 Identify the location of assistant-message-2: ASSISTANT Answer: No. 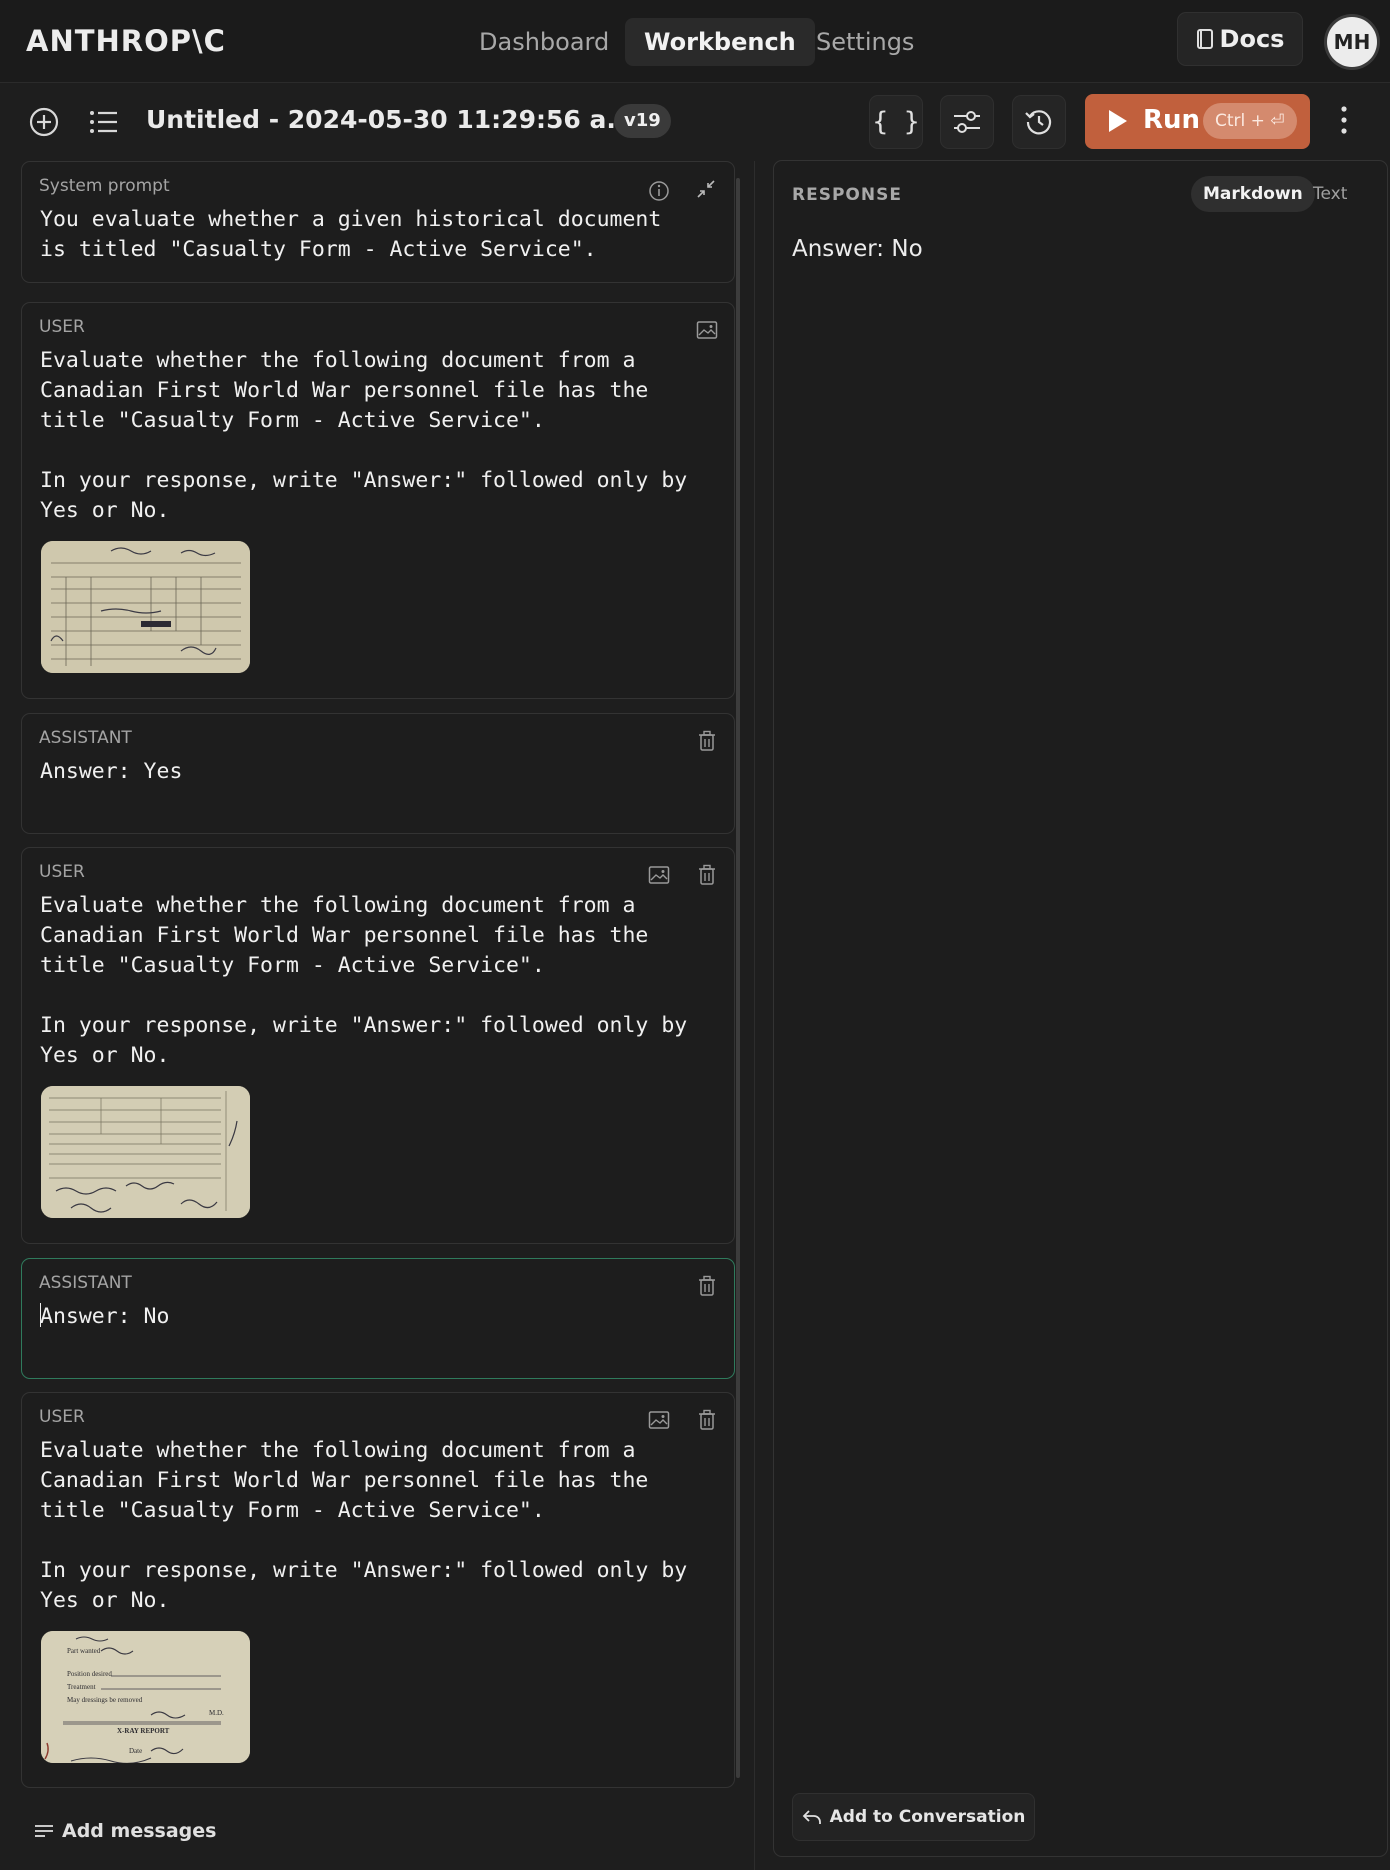
(378, 1318).